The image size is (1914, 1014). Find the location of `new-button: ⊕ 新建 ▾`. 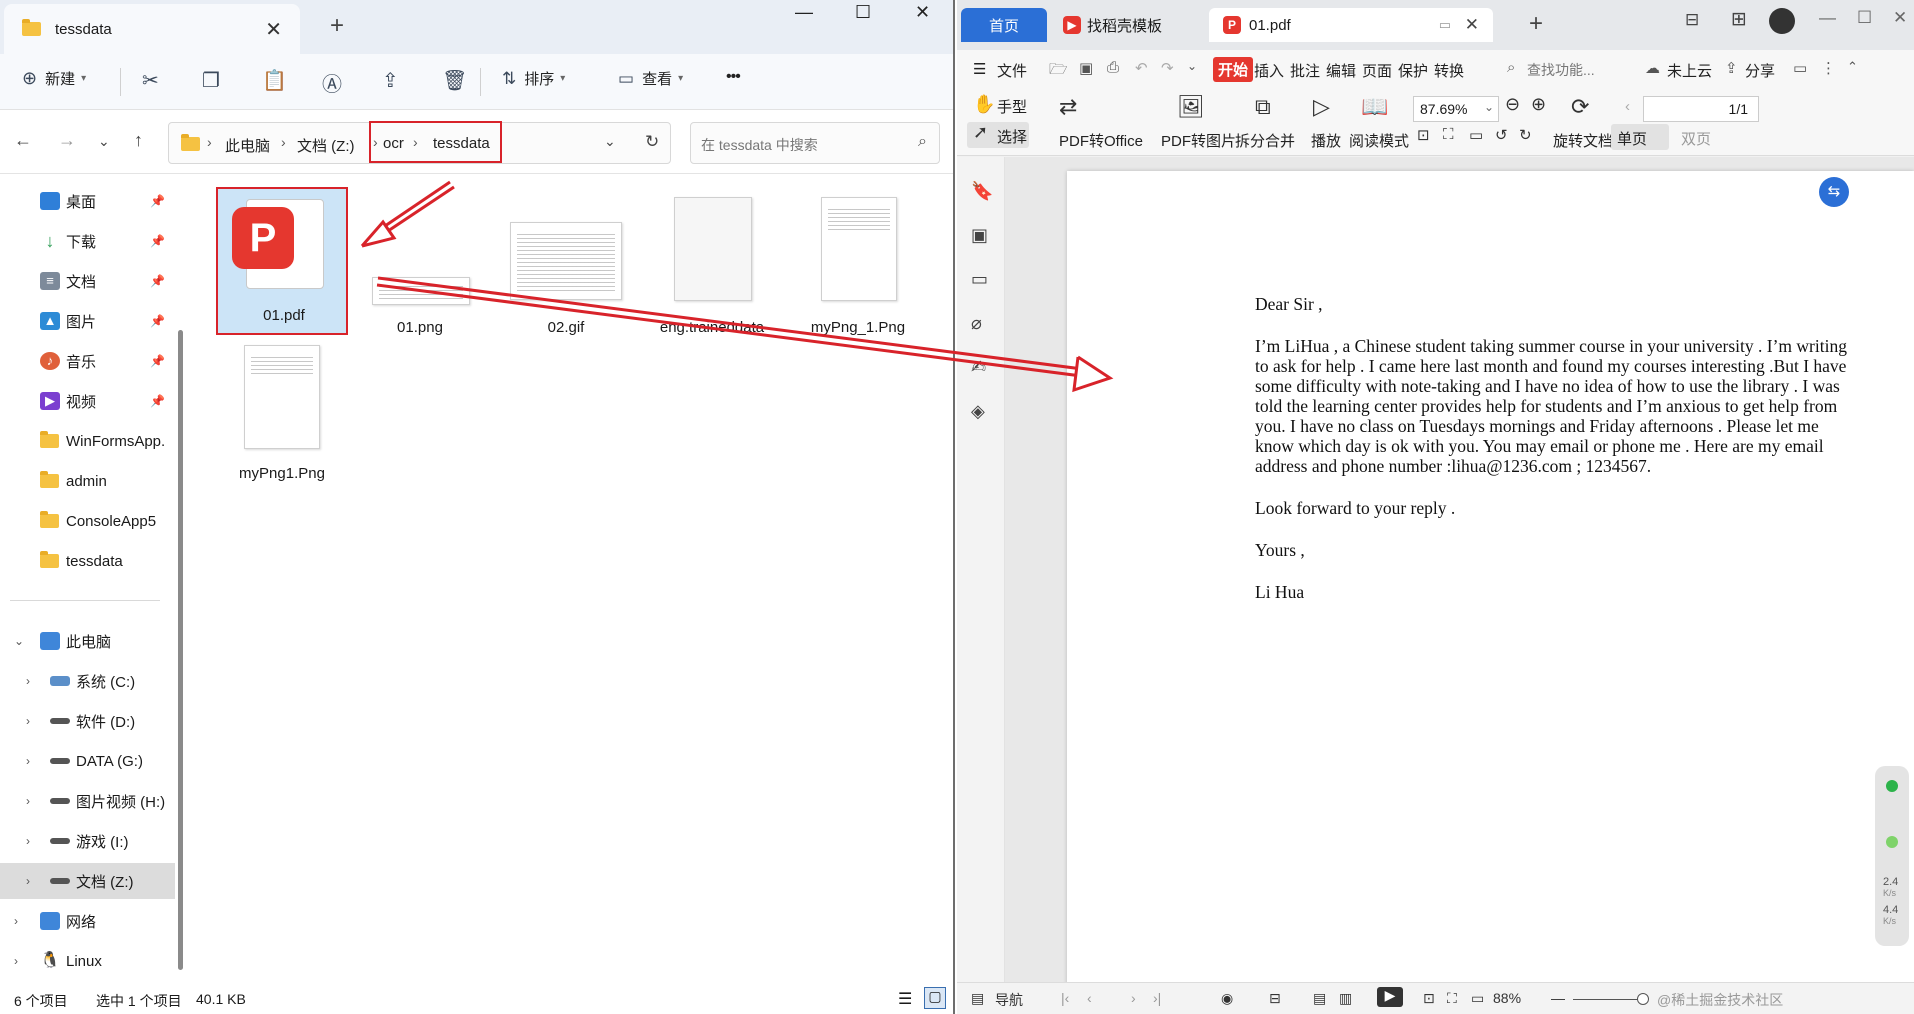

new-button: ⊕ 新建 ▾ is located at coordinates (54, 78).